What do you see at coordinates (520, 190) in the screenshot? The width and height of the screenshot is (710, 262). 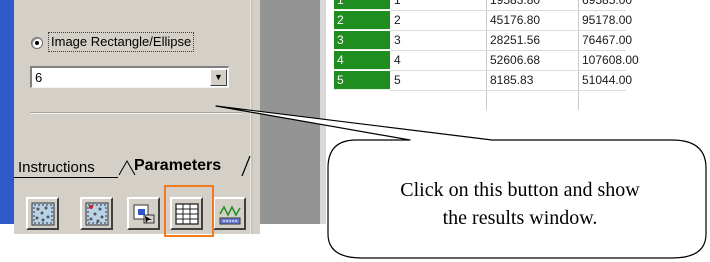 I see `callout-line-1: Click on this button and show` at bounding box center [520, 190].